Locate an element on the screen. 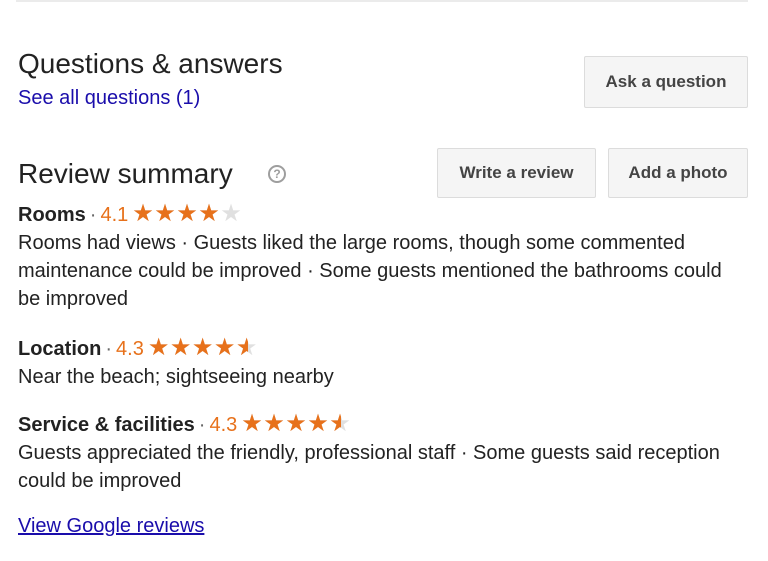 This screenshot has height=561, width=768. add-photo-button: Add a photo is located at coordinates (678, 173).